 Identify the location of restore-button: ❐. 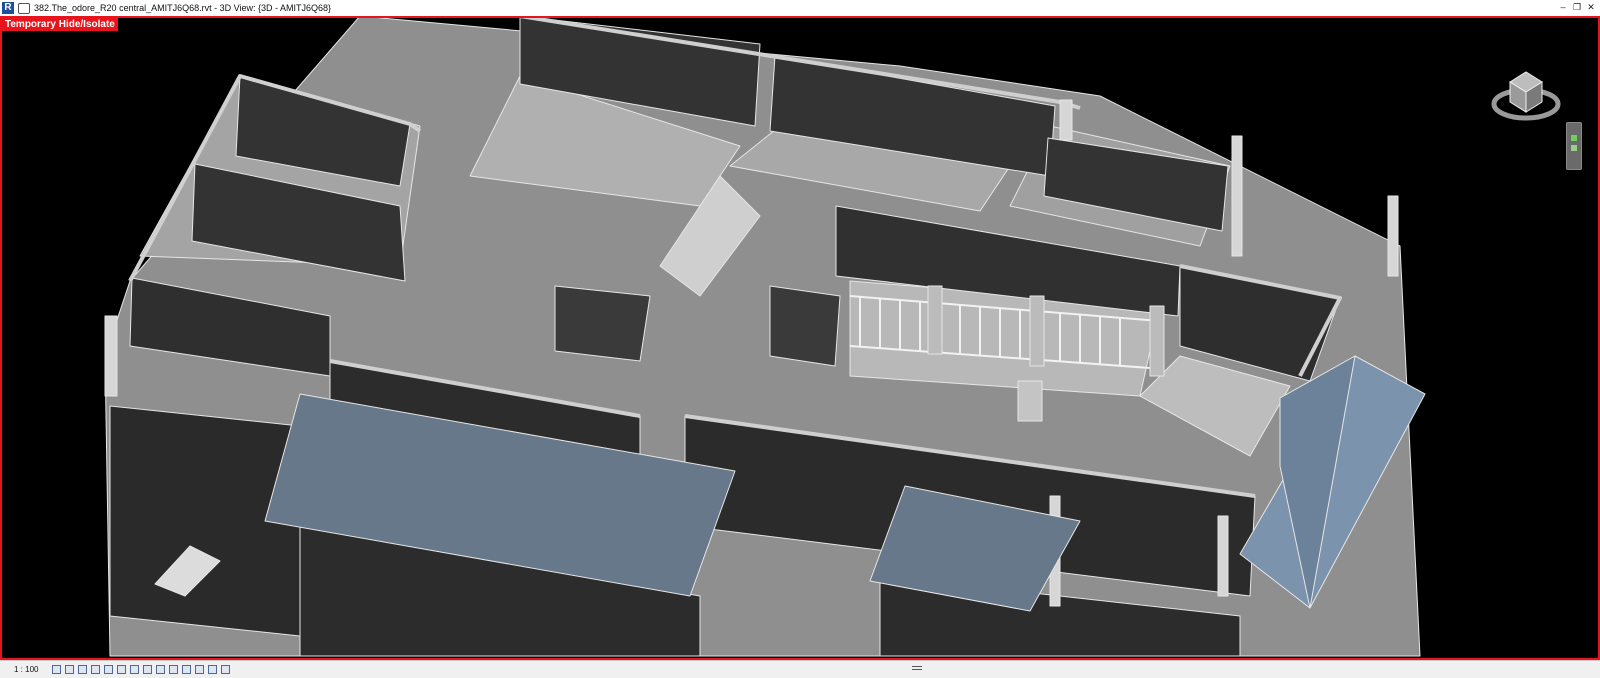
(1577, 7).